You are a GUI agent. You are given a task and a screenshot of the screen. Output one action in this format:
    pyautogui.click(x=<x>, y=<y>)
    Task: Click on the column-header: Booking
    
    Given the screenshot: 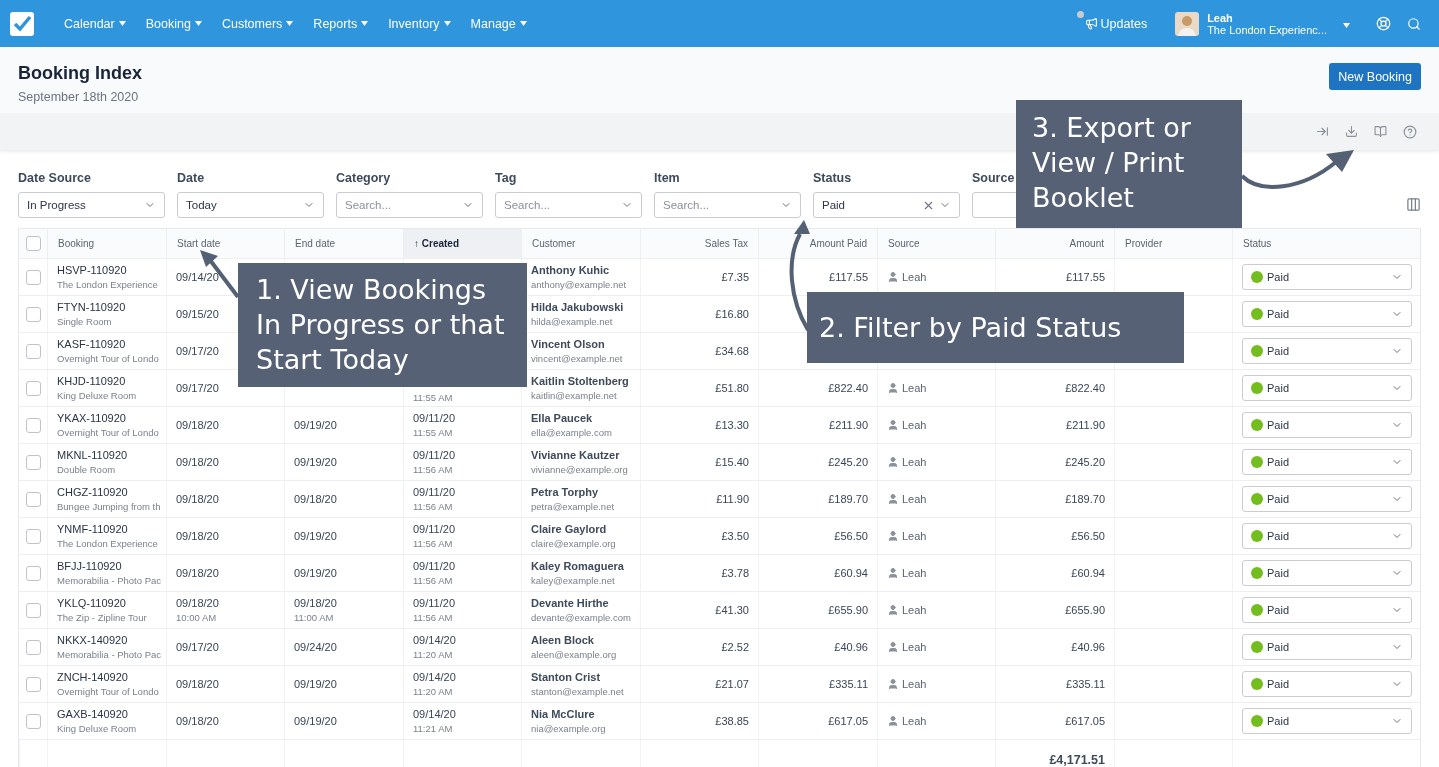 What is the action you would take?
    pyautogui.click(x=106, y=243)
    